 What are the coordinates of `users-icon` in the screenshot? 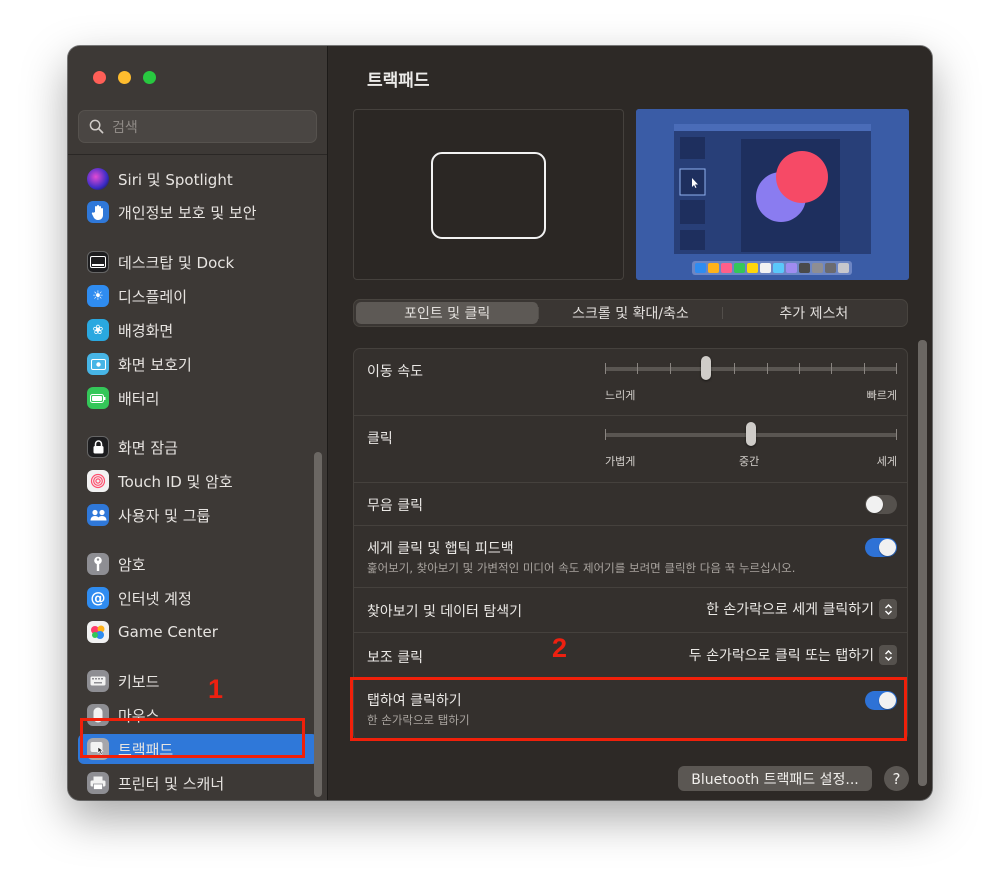 It's located at (98, 515).